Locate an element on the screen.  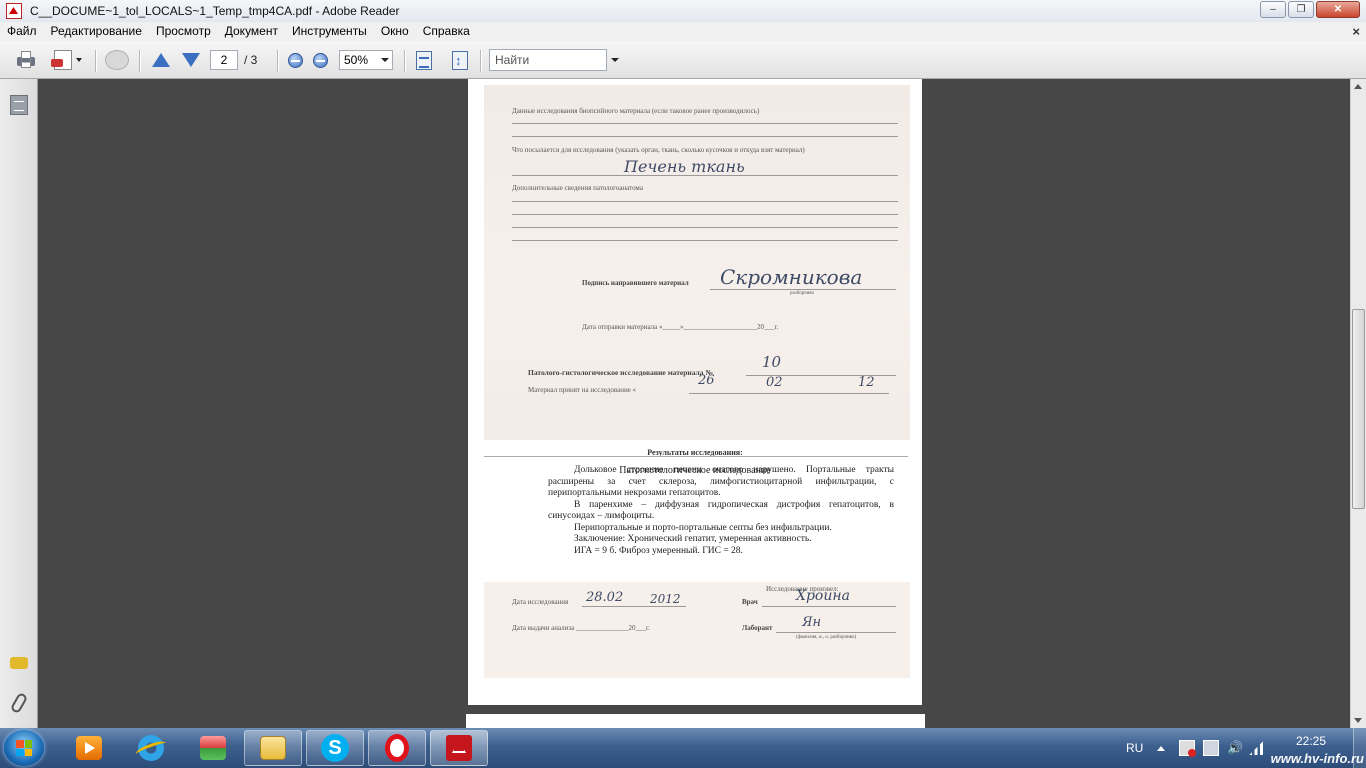
paragraph: ИГА = 9 б. Фиброз умеренный. ГИС = 28. is located at coordinates (658, 550).